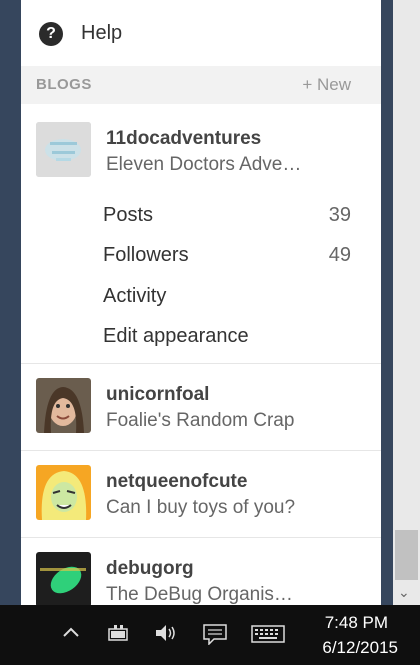 Image resolution: width=420 pixels, height=665 pixels. I want to click on blog-subtitle: Foalie's Random Crap, so click(200, 420).